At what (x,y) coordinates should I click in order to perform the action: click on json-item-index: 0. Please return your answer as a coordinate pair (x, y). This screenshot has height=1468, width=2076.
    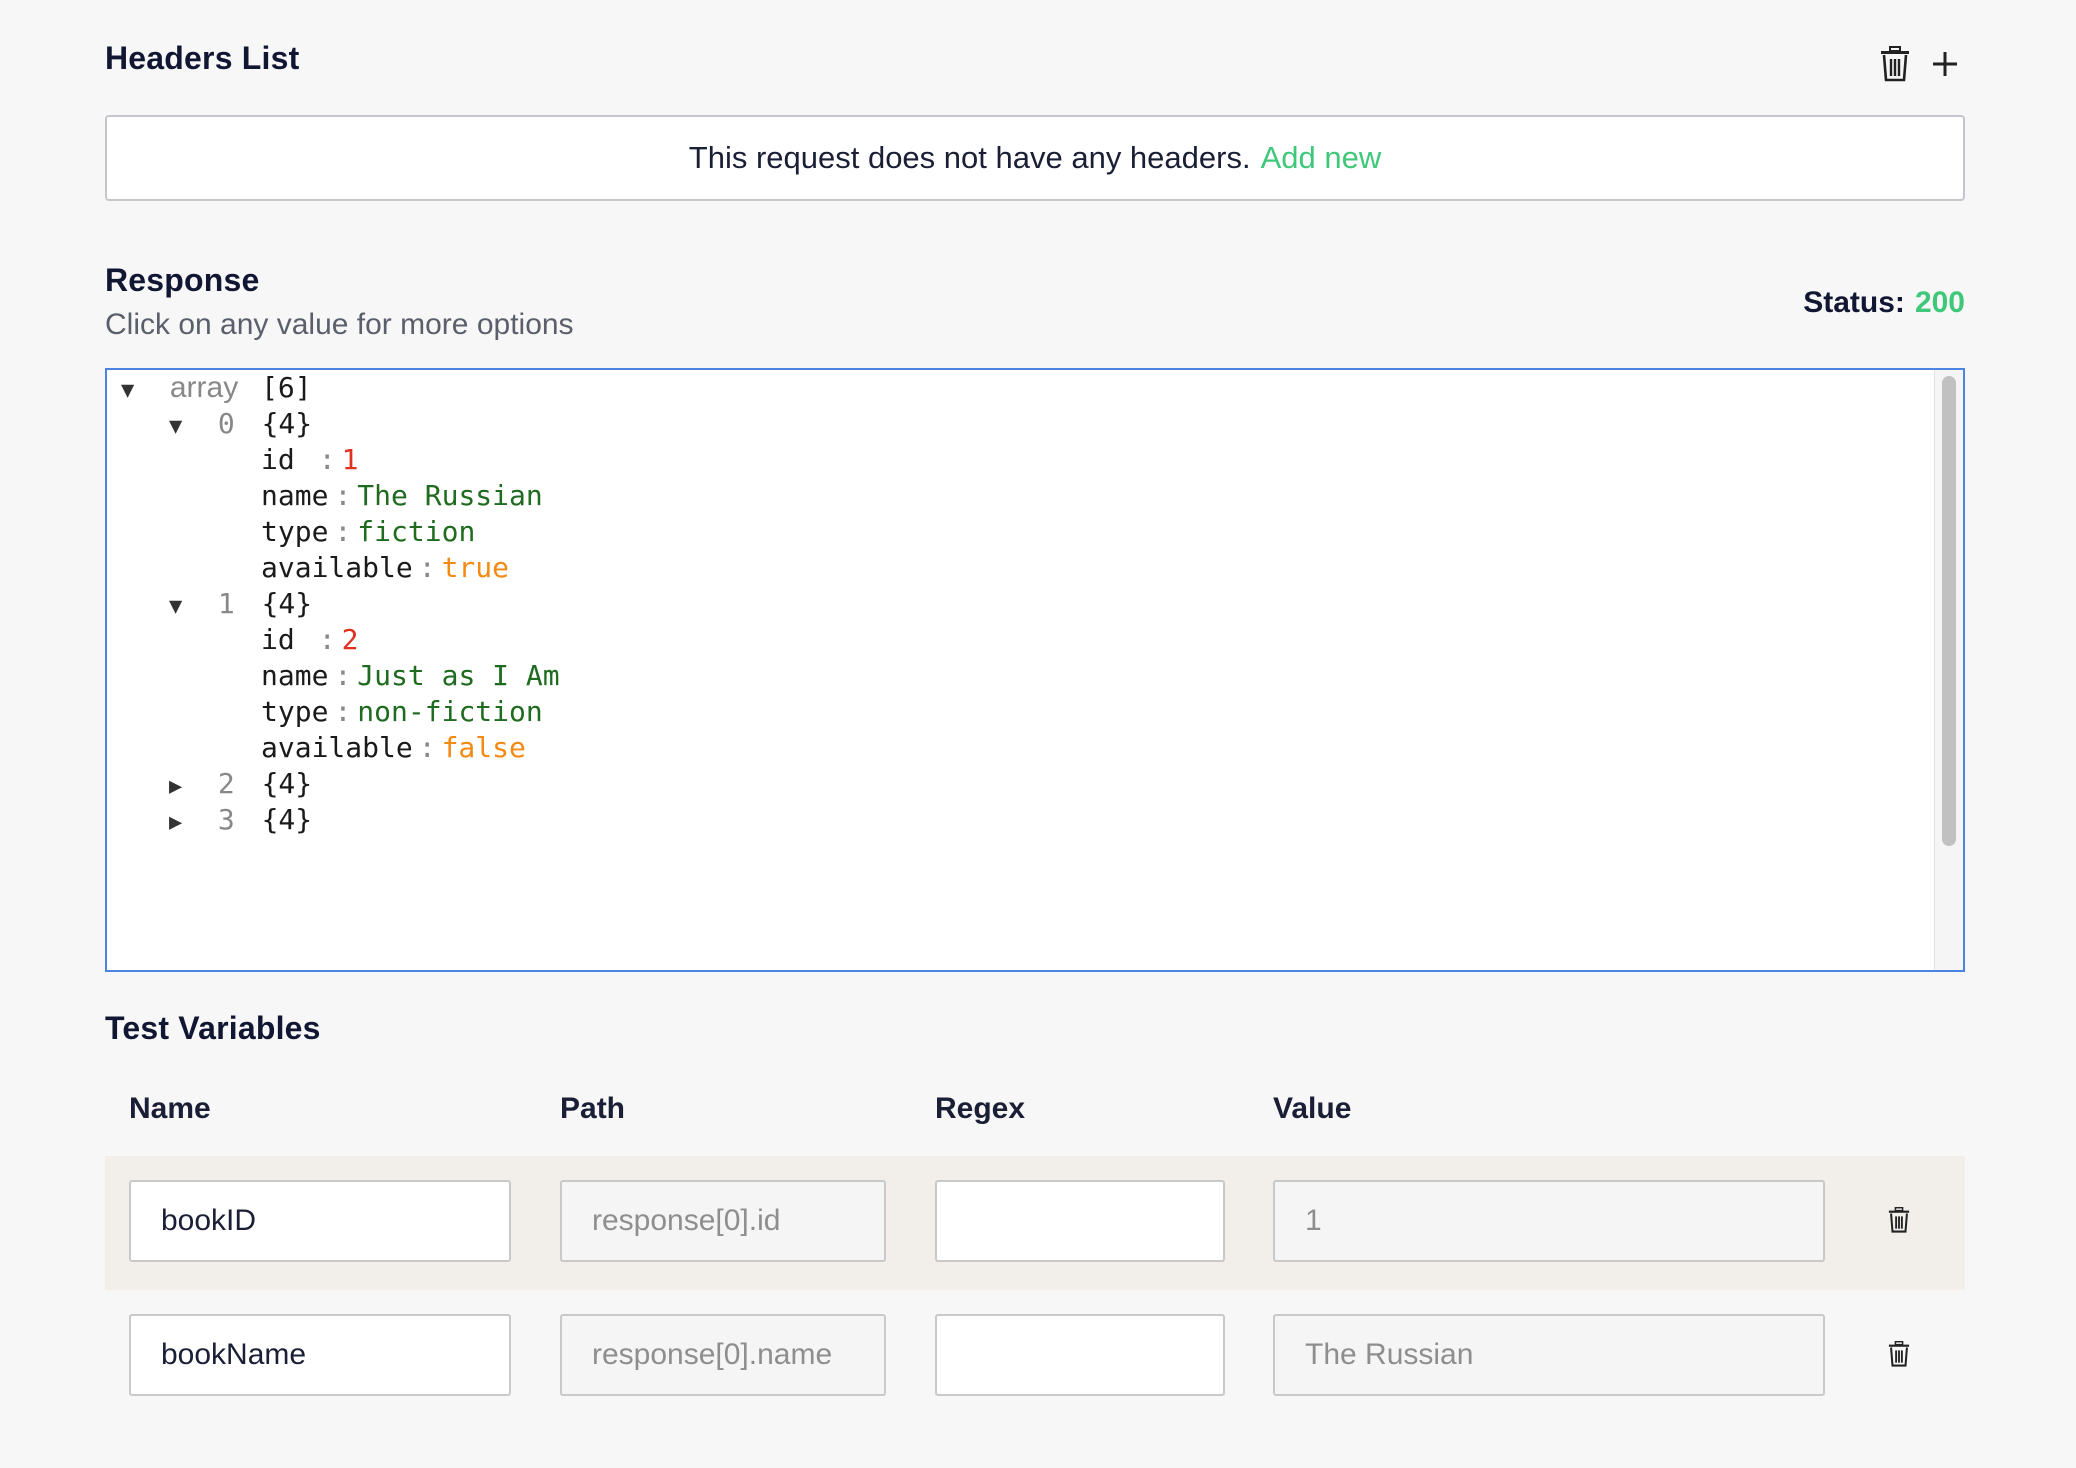
    Looking at the image, I should click on (226, 423).